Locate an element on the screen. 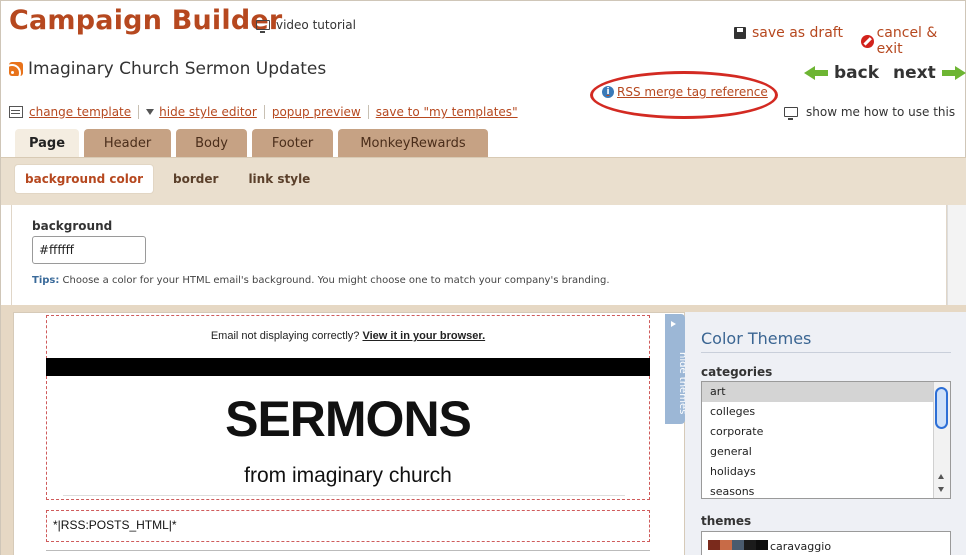  template-icon is located at coordinates (16, 112).